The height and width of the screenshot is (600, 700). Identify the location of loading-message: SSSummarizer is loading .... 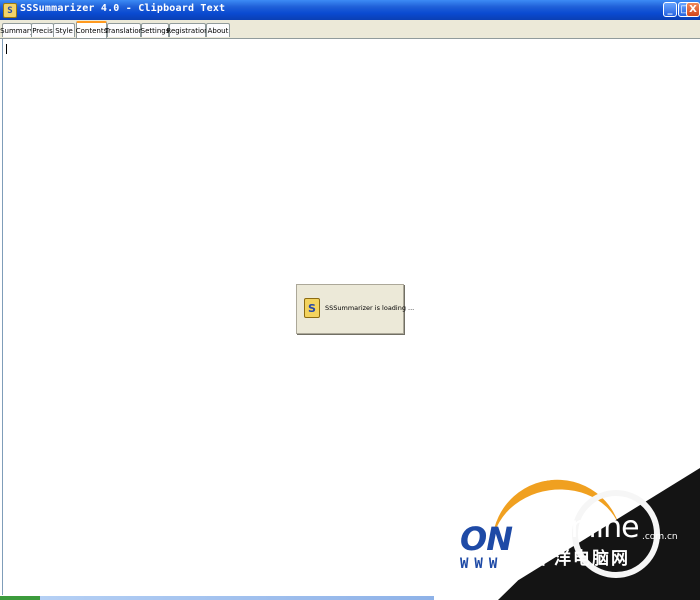
(370, 308).